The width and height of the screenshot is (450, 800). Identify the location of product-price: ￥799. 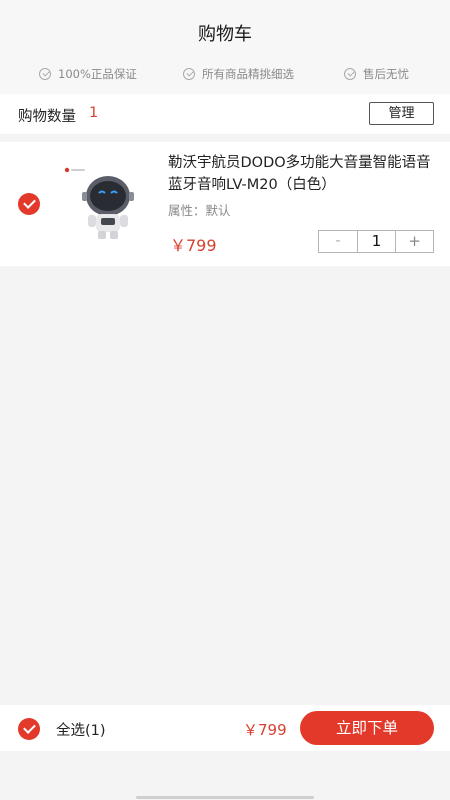
(193, 245).